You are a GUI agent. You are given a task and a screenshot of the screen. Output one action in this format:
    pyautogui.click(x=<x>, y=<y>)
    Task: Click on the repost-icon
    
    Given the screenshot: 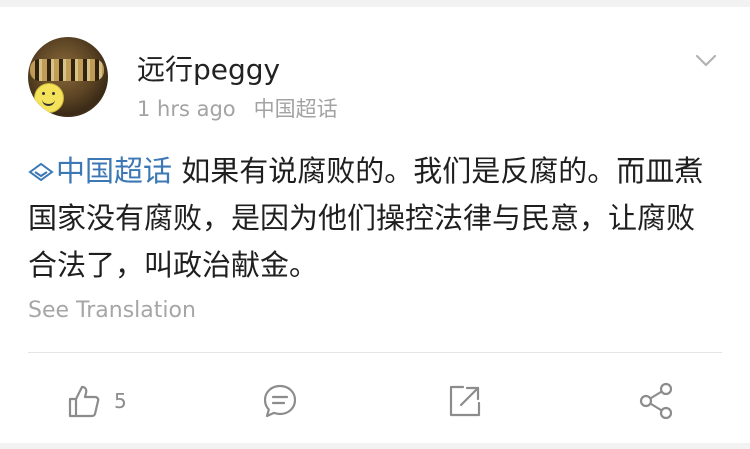 What is the action you would take?
    pyautogui.click(x=465, y=401)
    